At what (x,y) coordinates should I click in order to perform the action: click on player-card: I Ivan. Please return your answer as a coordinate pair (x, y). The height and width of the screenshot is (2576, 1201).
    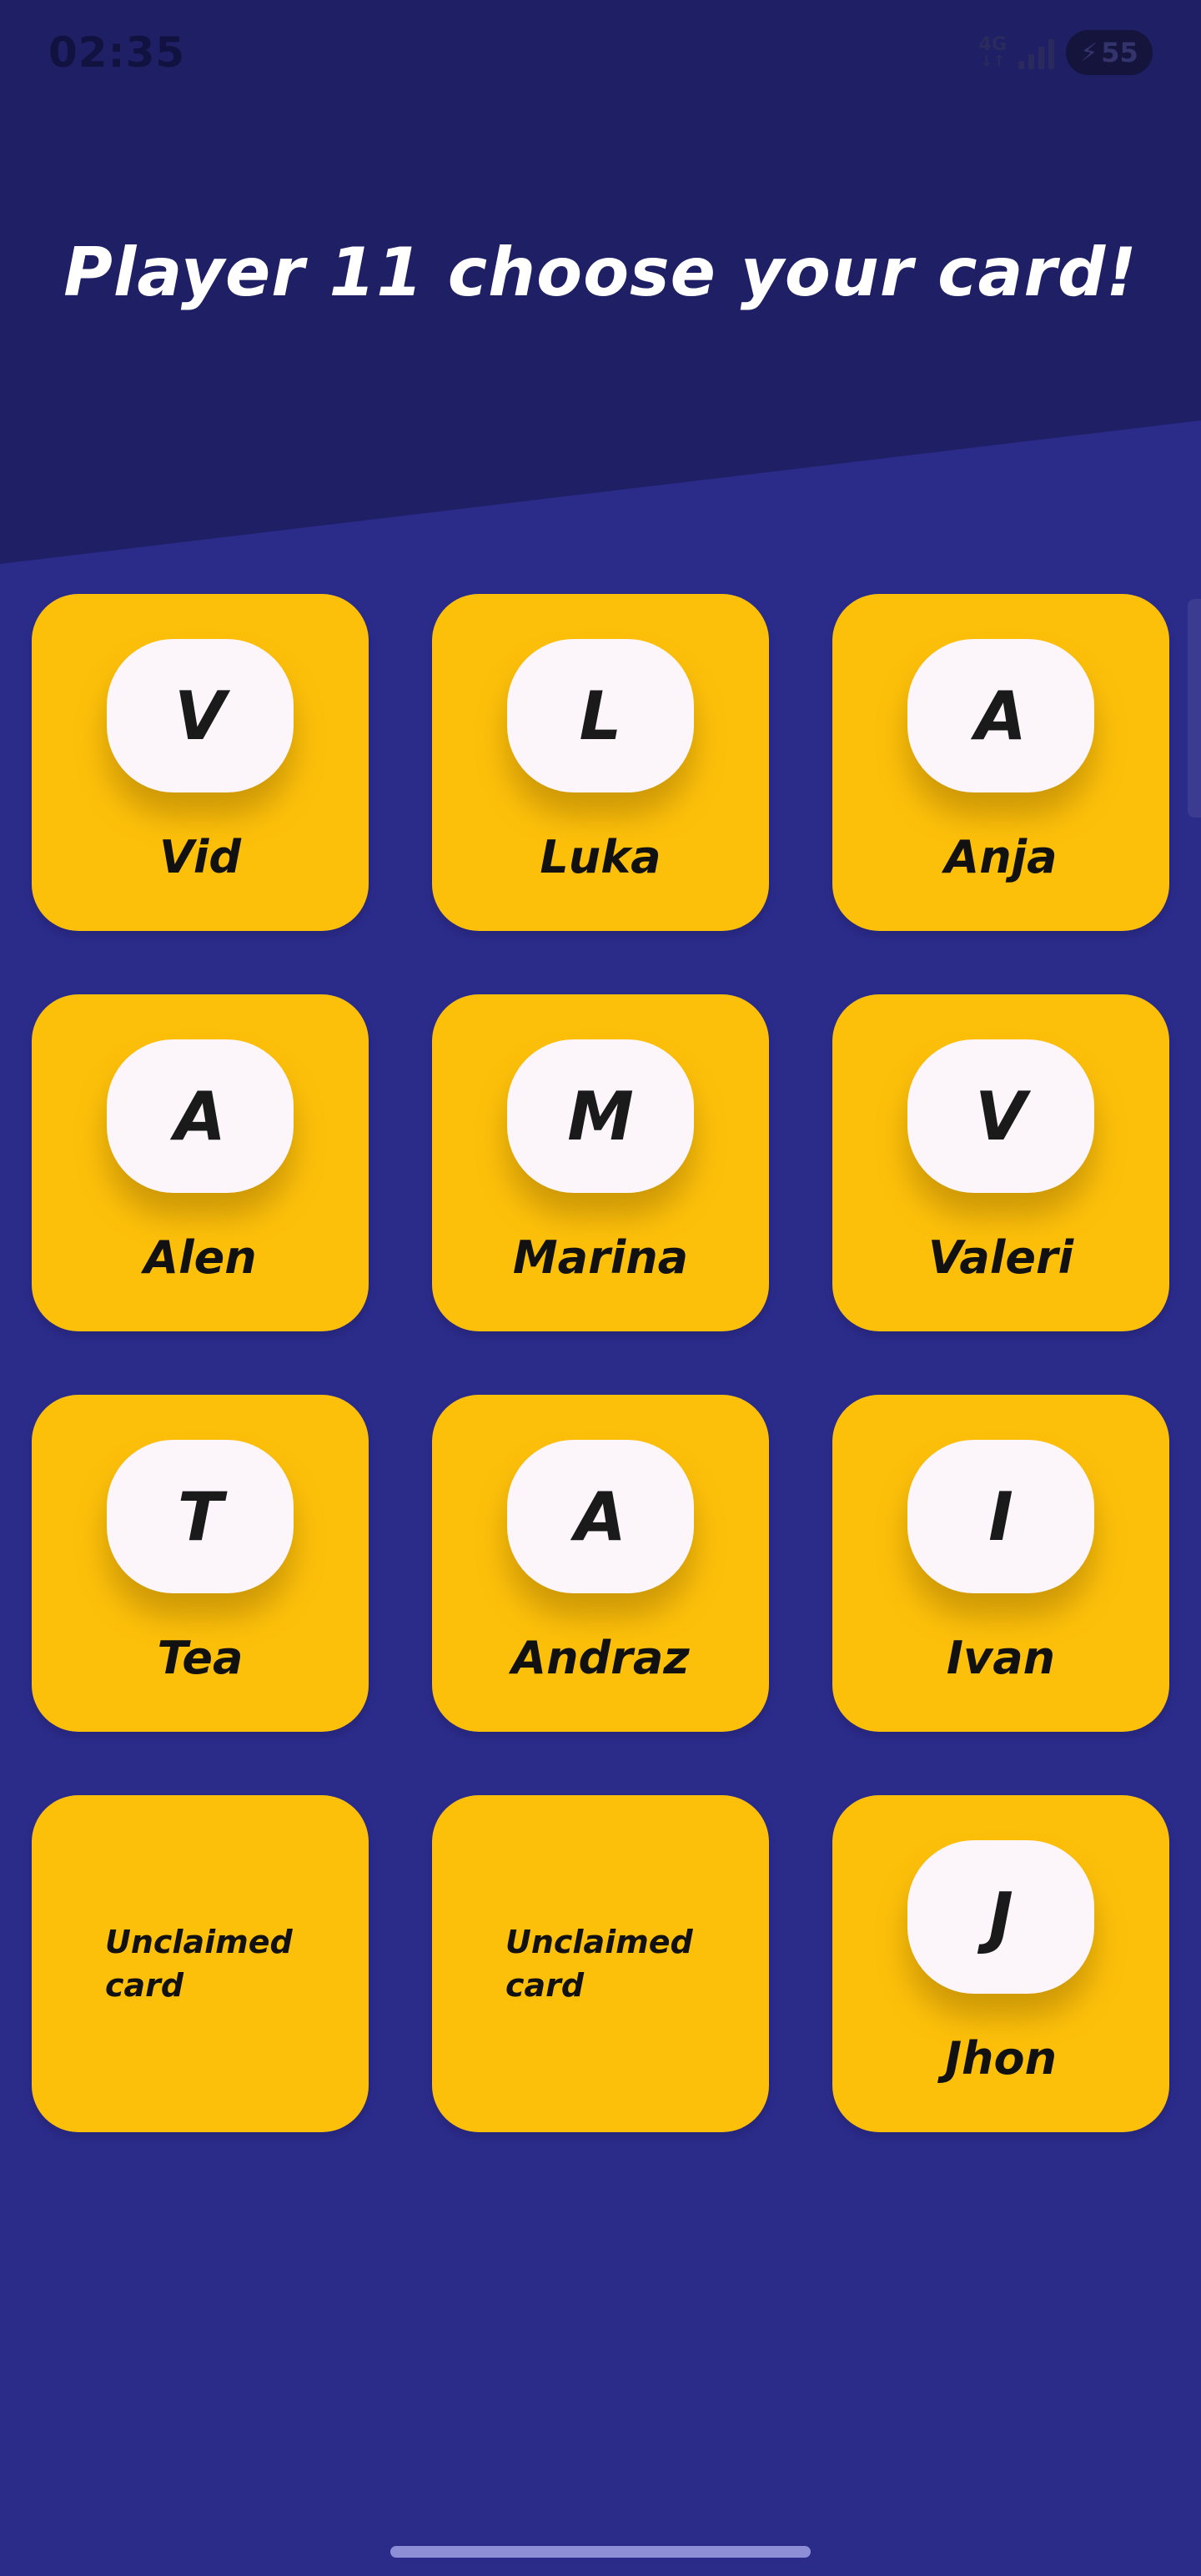
    Looking at the image, I should click on (1001, 1563).